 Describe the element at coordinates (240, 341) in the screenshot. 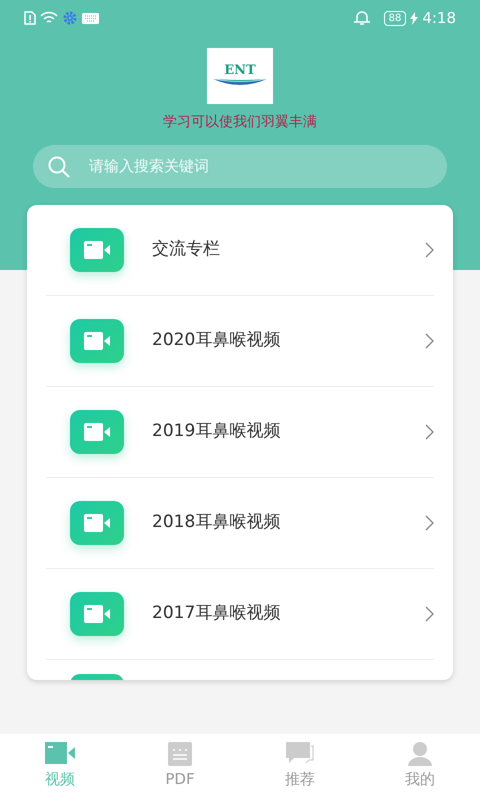

I see `menu-item: 2020耳鼻喉视频` at that location.